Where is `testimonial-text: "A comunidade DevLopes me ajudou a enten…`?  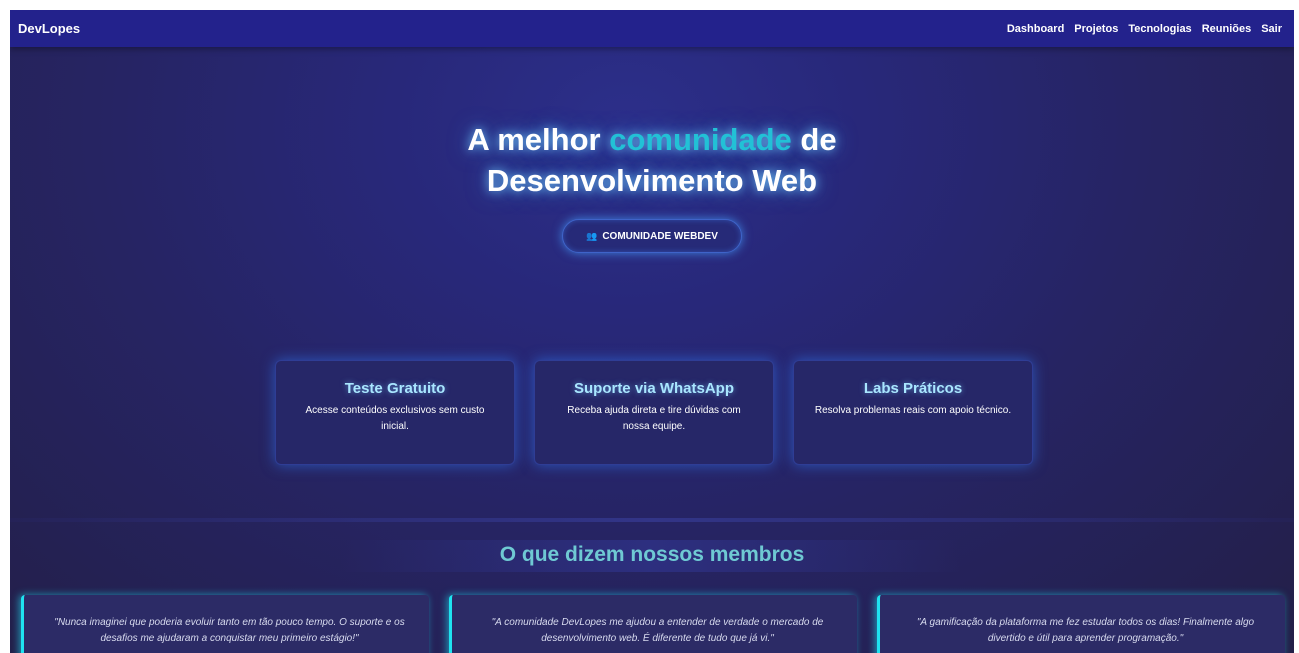
testimonial-text: "A comunidade DevLopes me ajudou a enten… is located at coordinates (657, 630).